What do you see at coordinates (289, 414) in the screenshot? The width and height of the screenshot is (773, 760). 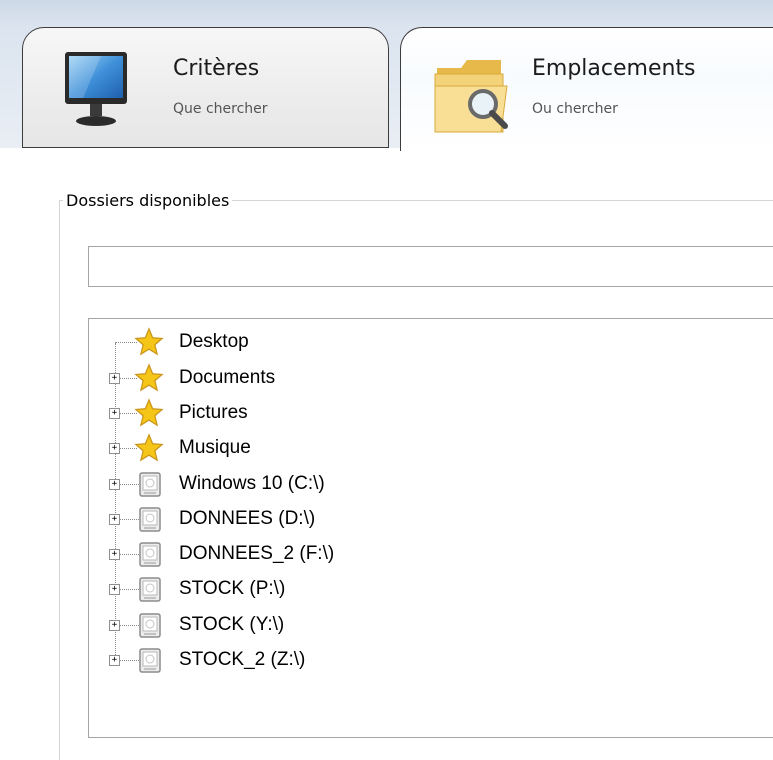 I see `tree-item-pictures: + Pictures` at bounding box center [289, 414].